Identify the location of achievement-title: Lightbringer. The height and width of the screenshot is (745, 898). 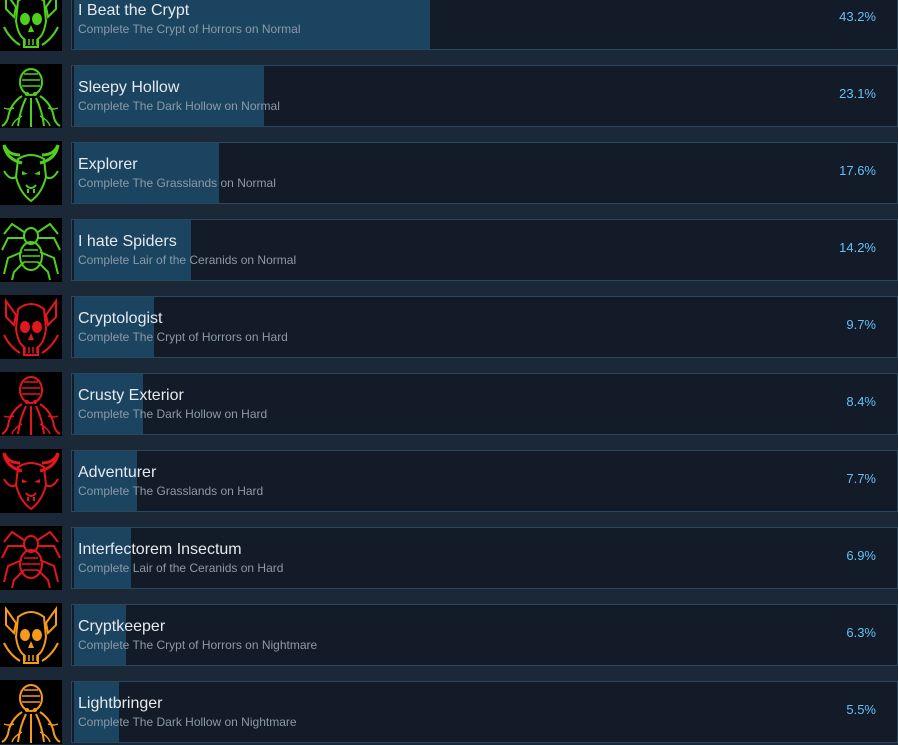
(120, 703).